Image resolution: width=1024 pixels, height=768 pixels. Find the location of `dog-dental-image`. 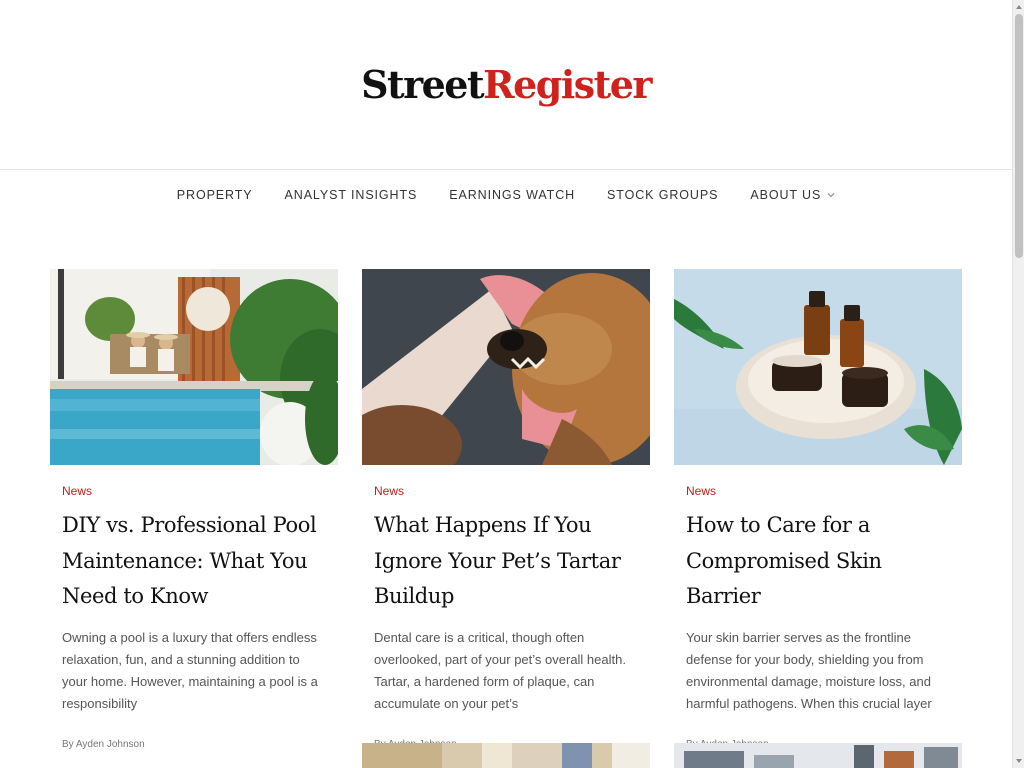

dog-dental-image is located at coordinates (506, 367).